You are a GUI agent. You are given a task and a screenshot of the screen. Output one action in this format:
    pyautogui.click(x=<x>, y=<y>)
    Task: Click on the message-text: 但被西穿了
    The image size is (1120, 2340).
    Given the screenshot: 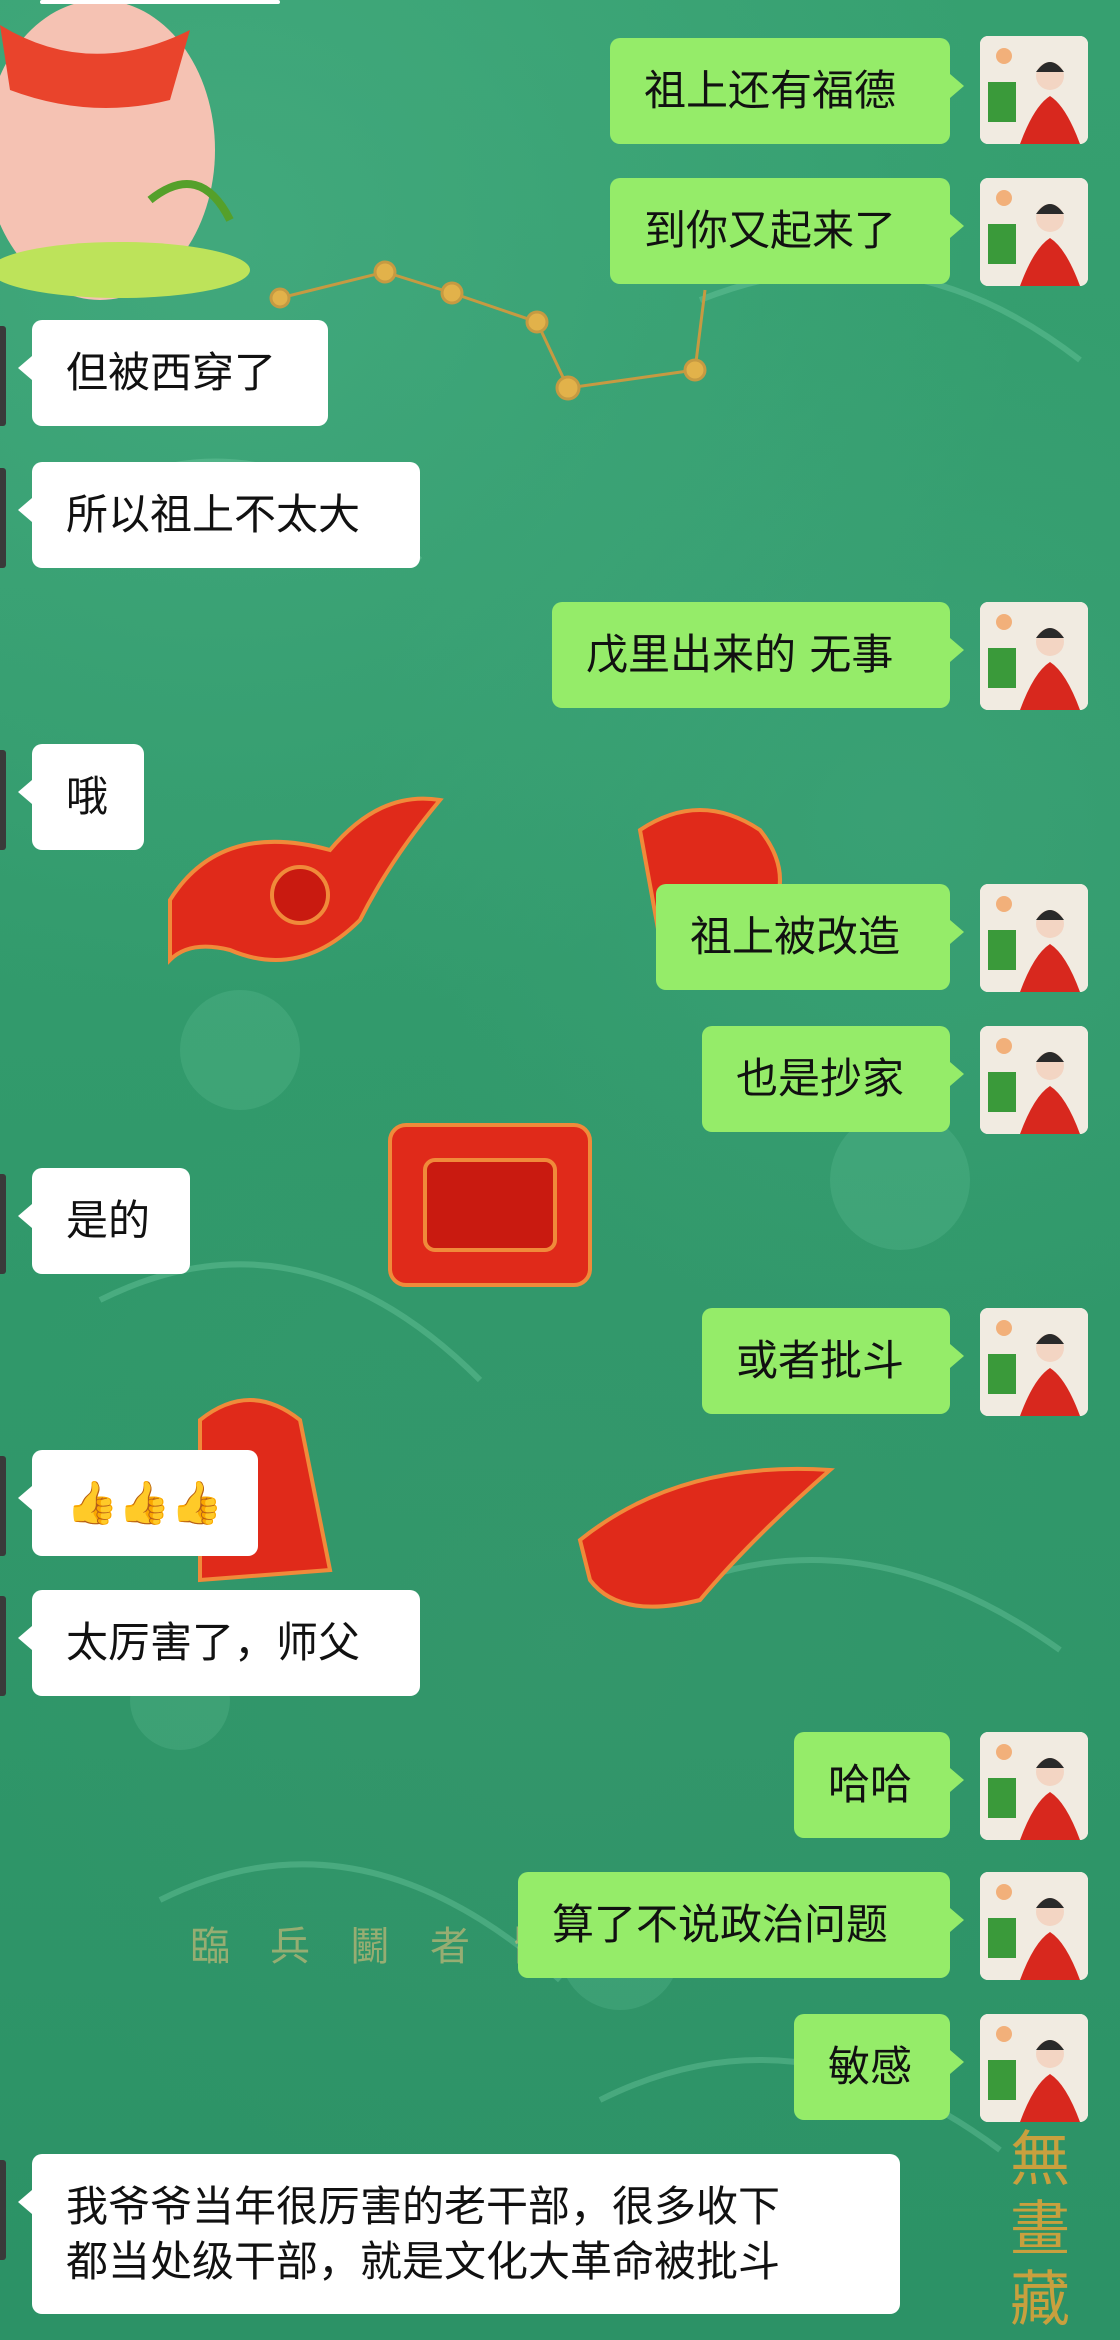 What is the action you would take?
    pyautogui.click(x=171, y=372)
    